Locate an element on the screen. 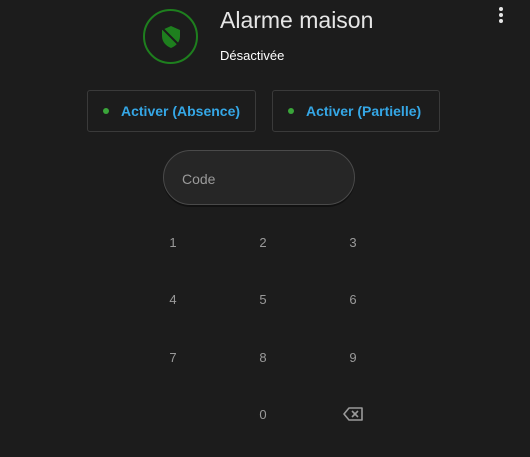  shield-off-icon is located at coordinates (170, 36).